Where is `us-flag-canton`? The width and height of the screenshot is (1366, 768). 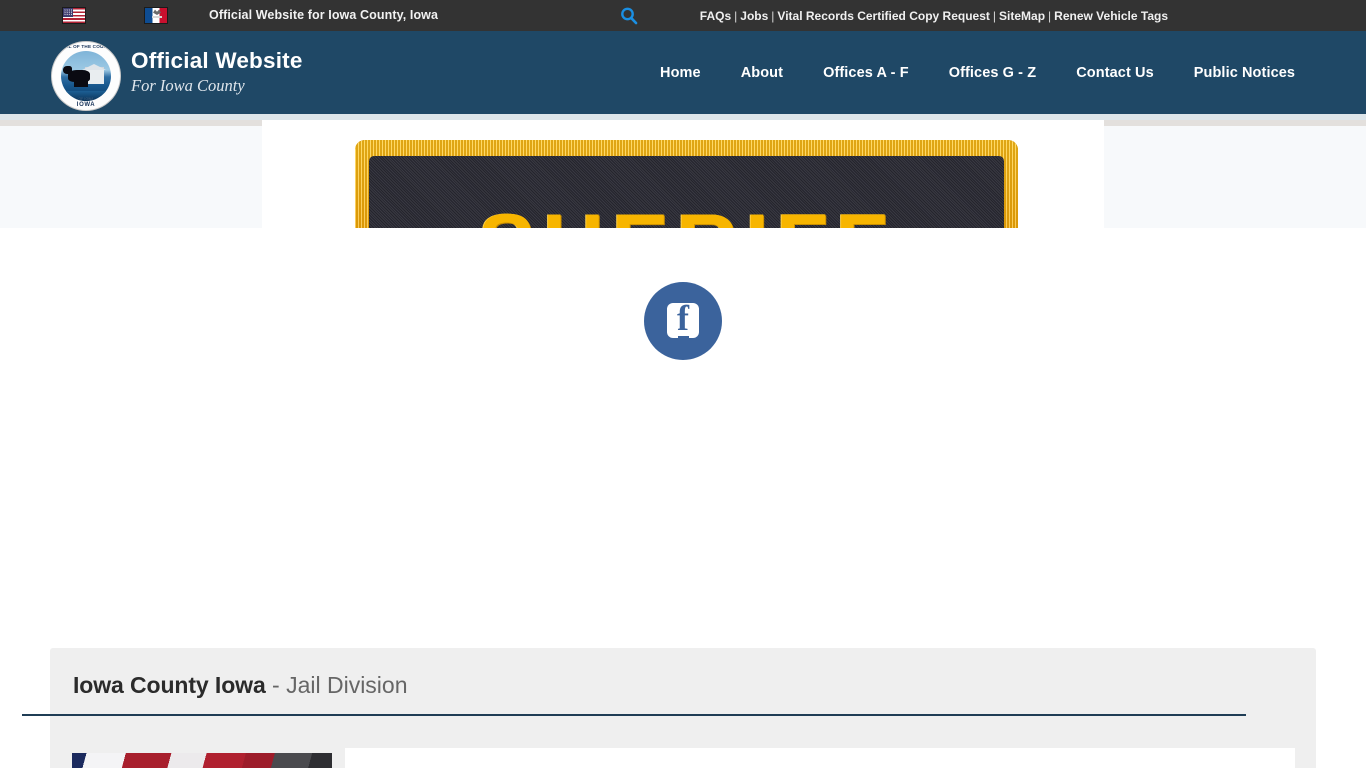 us-flag-canton is located at coordinates (68, 12).